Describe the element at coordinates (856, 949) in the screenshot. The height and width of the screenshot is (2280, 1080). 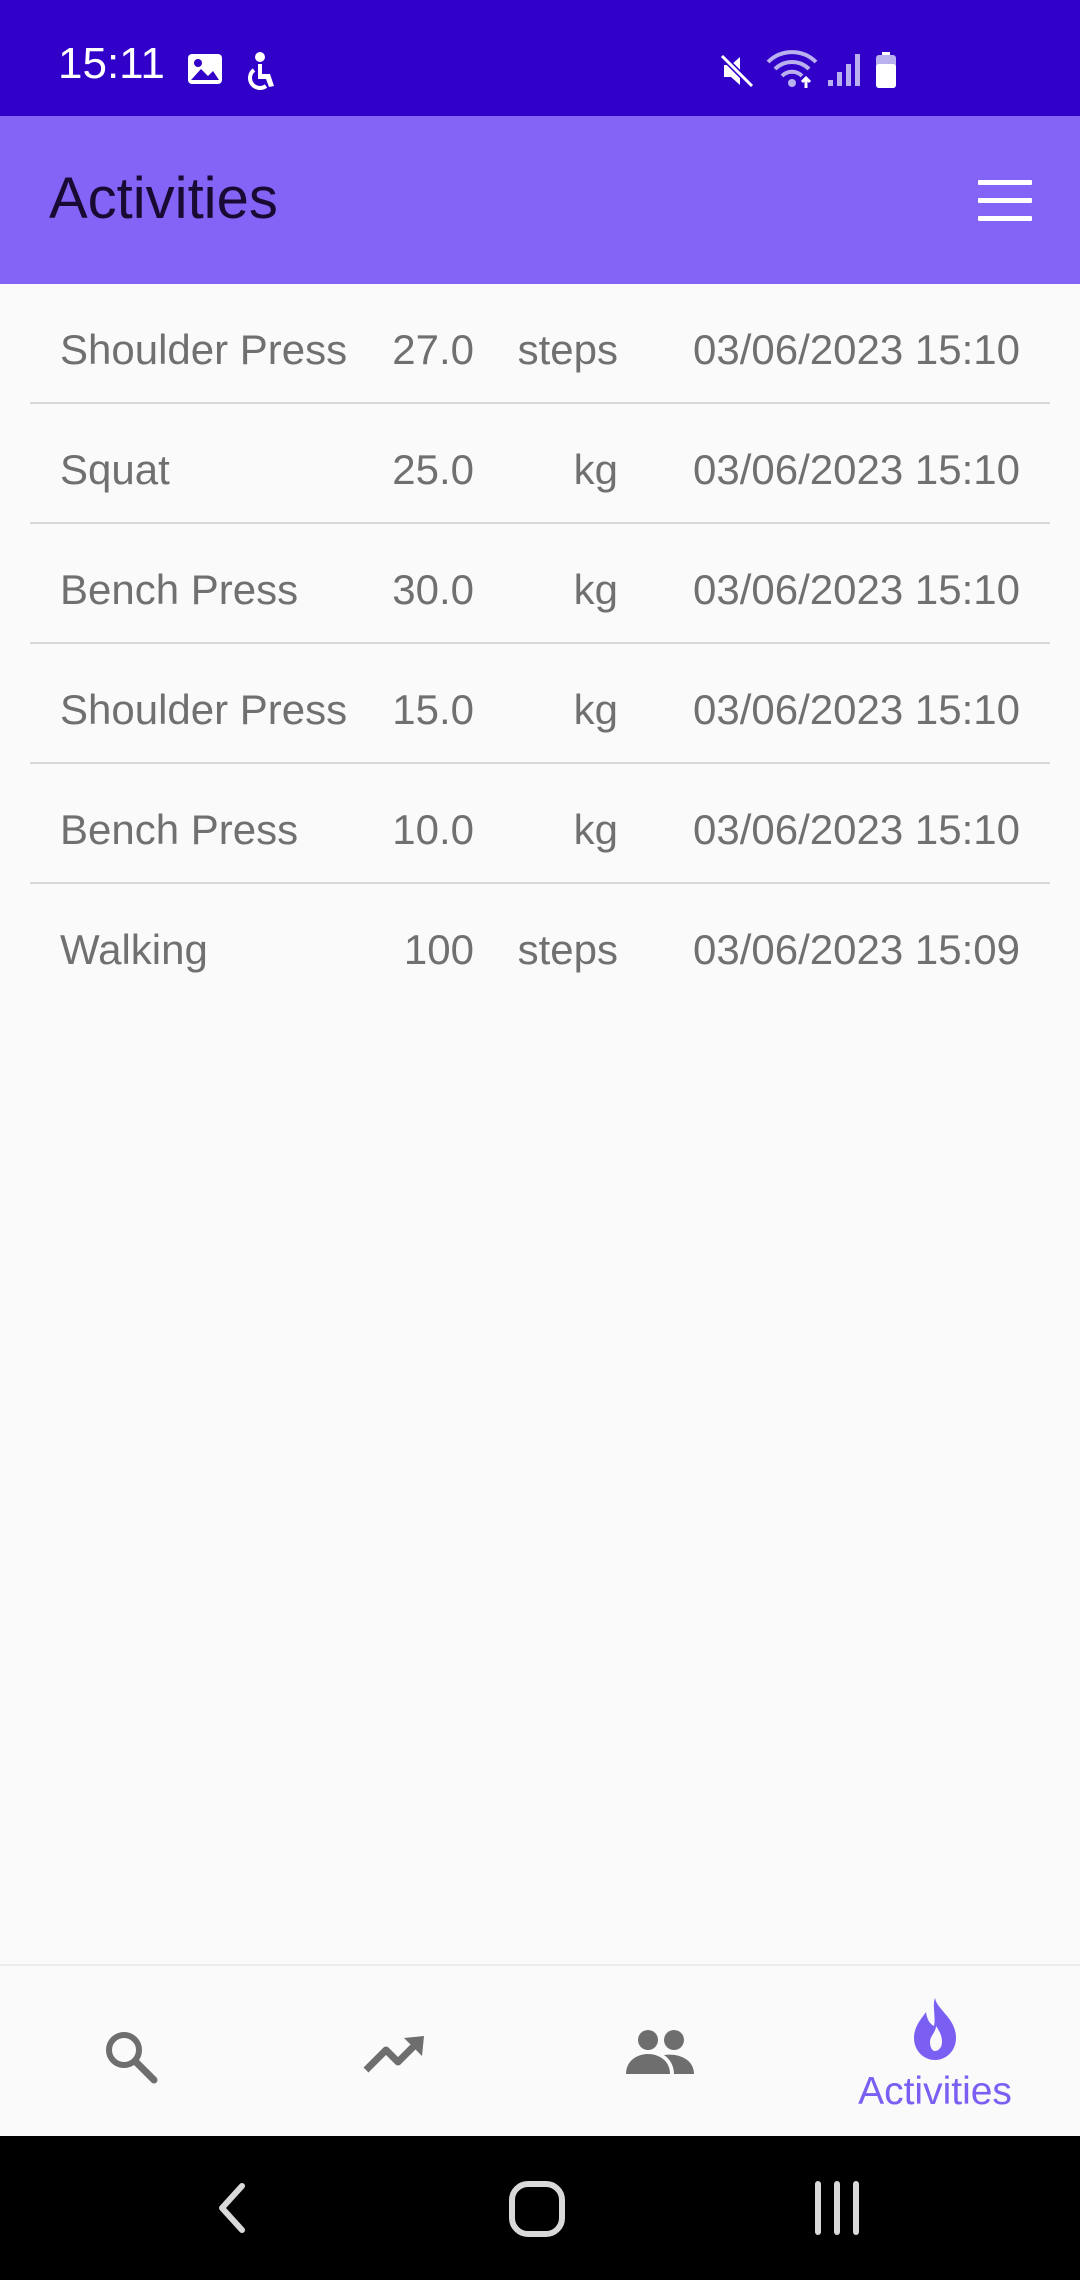
I see `activity-datetime: 03/06/2023 15:09` at that location.